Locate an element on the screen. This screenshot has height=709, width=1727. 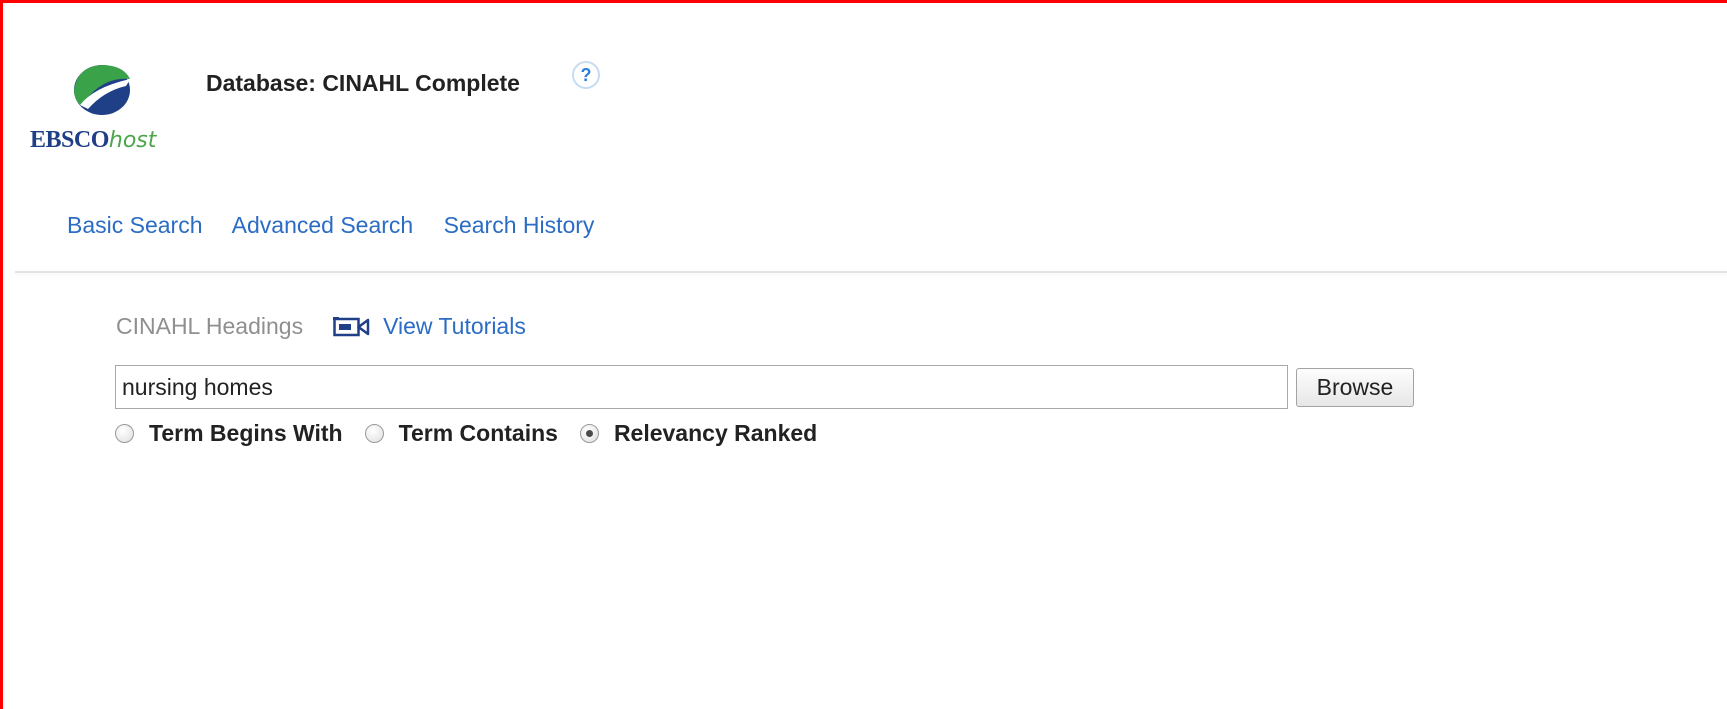
option-term-begins-with: Term Begins With is located at coordinates (229, 433).